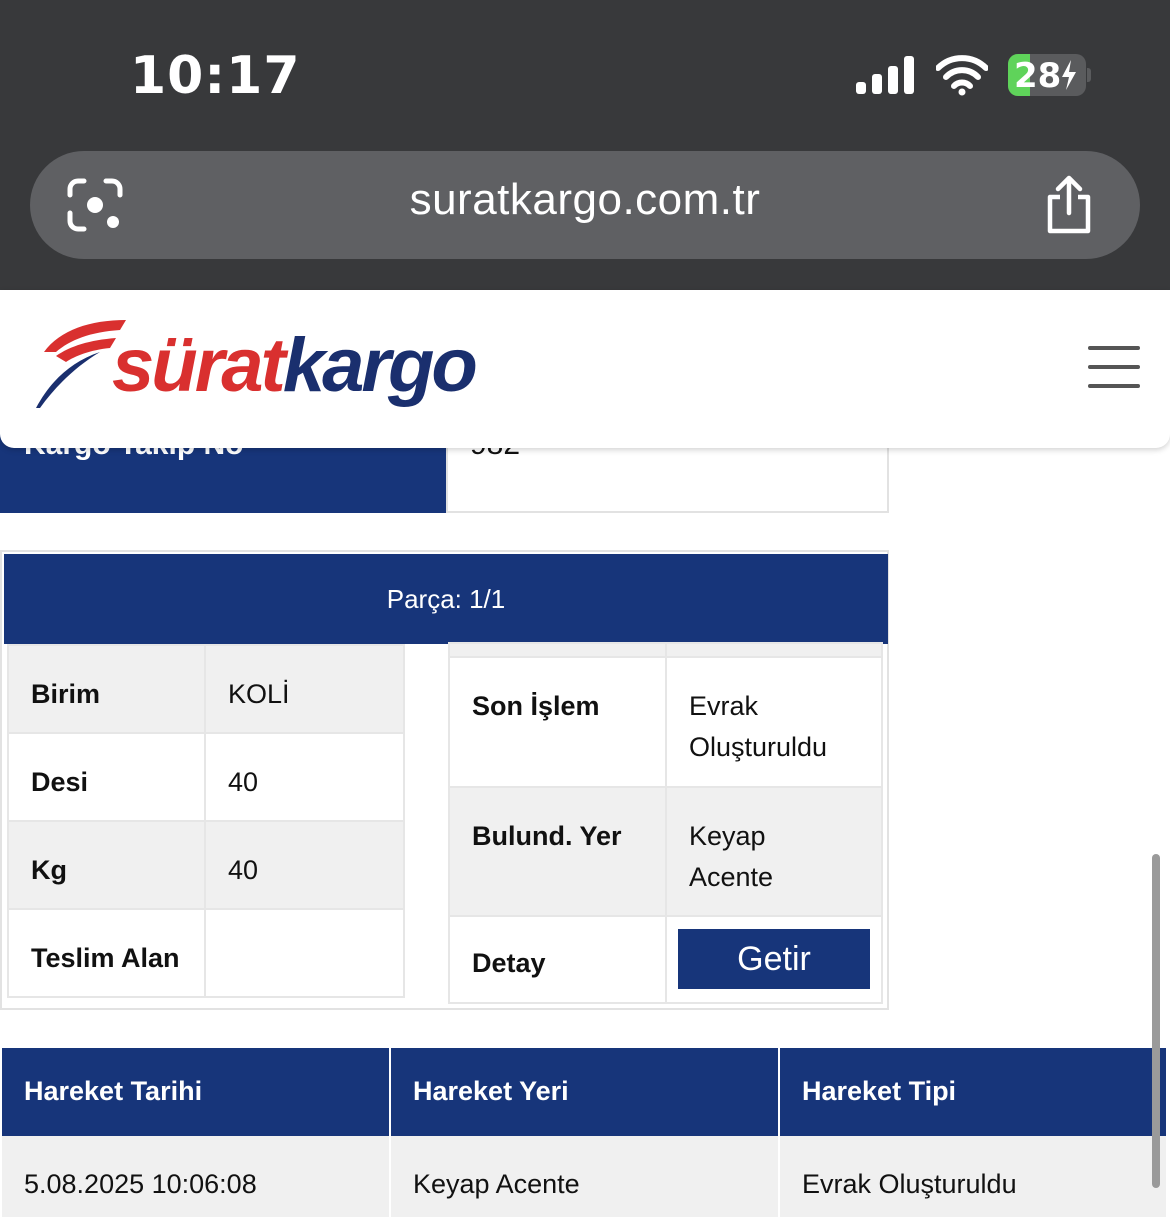 The image size is (1170, 1217). What do you see at coordinates (106, 865) in the screenshot?
I see `kg-label: Kg` at bounding box center [106, 865].